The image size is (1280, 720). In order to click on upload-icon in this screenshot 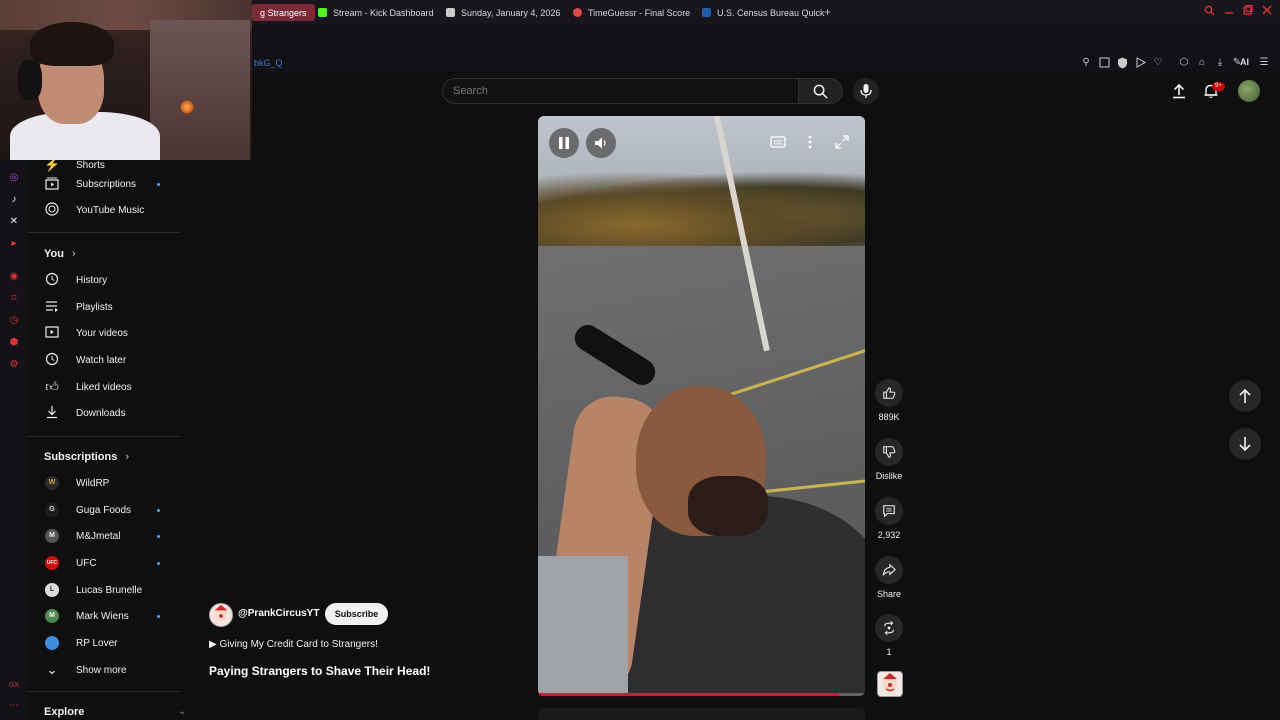, I will do `click(1179, 91)`.